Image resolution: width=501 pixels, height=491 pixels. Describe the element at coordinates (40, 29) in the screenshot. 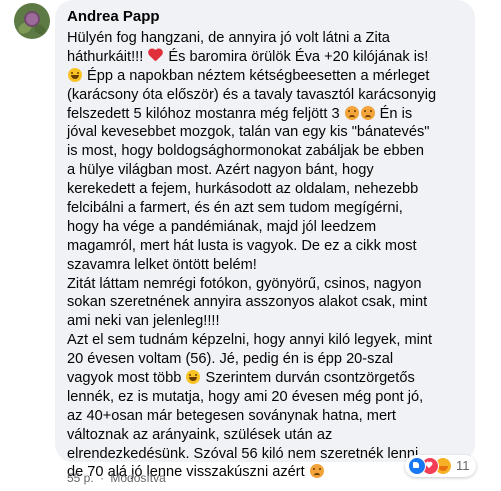

I see `avatar-leaf` at that location.